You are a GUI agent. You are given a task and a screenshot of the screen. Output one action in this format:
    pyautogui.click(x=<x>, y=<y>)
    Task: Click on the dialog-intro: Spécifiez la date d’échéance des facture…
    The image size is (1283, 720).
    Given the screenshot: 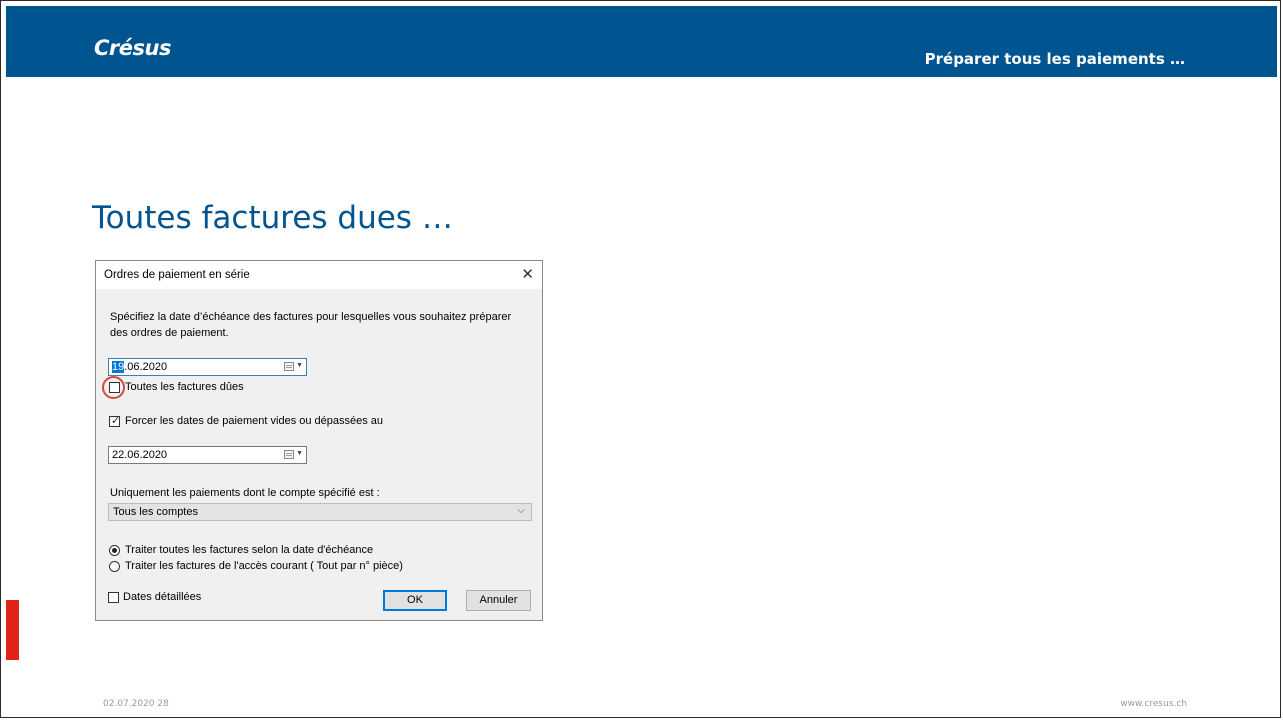 What is the action you would take?
    pyautogui.click(x=315, y=325)
    